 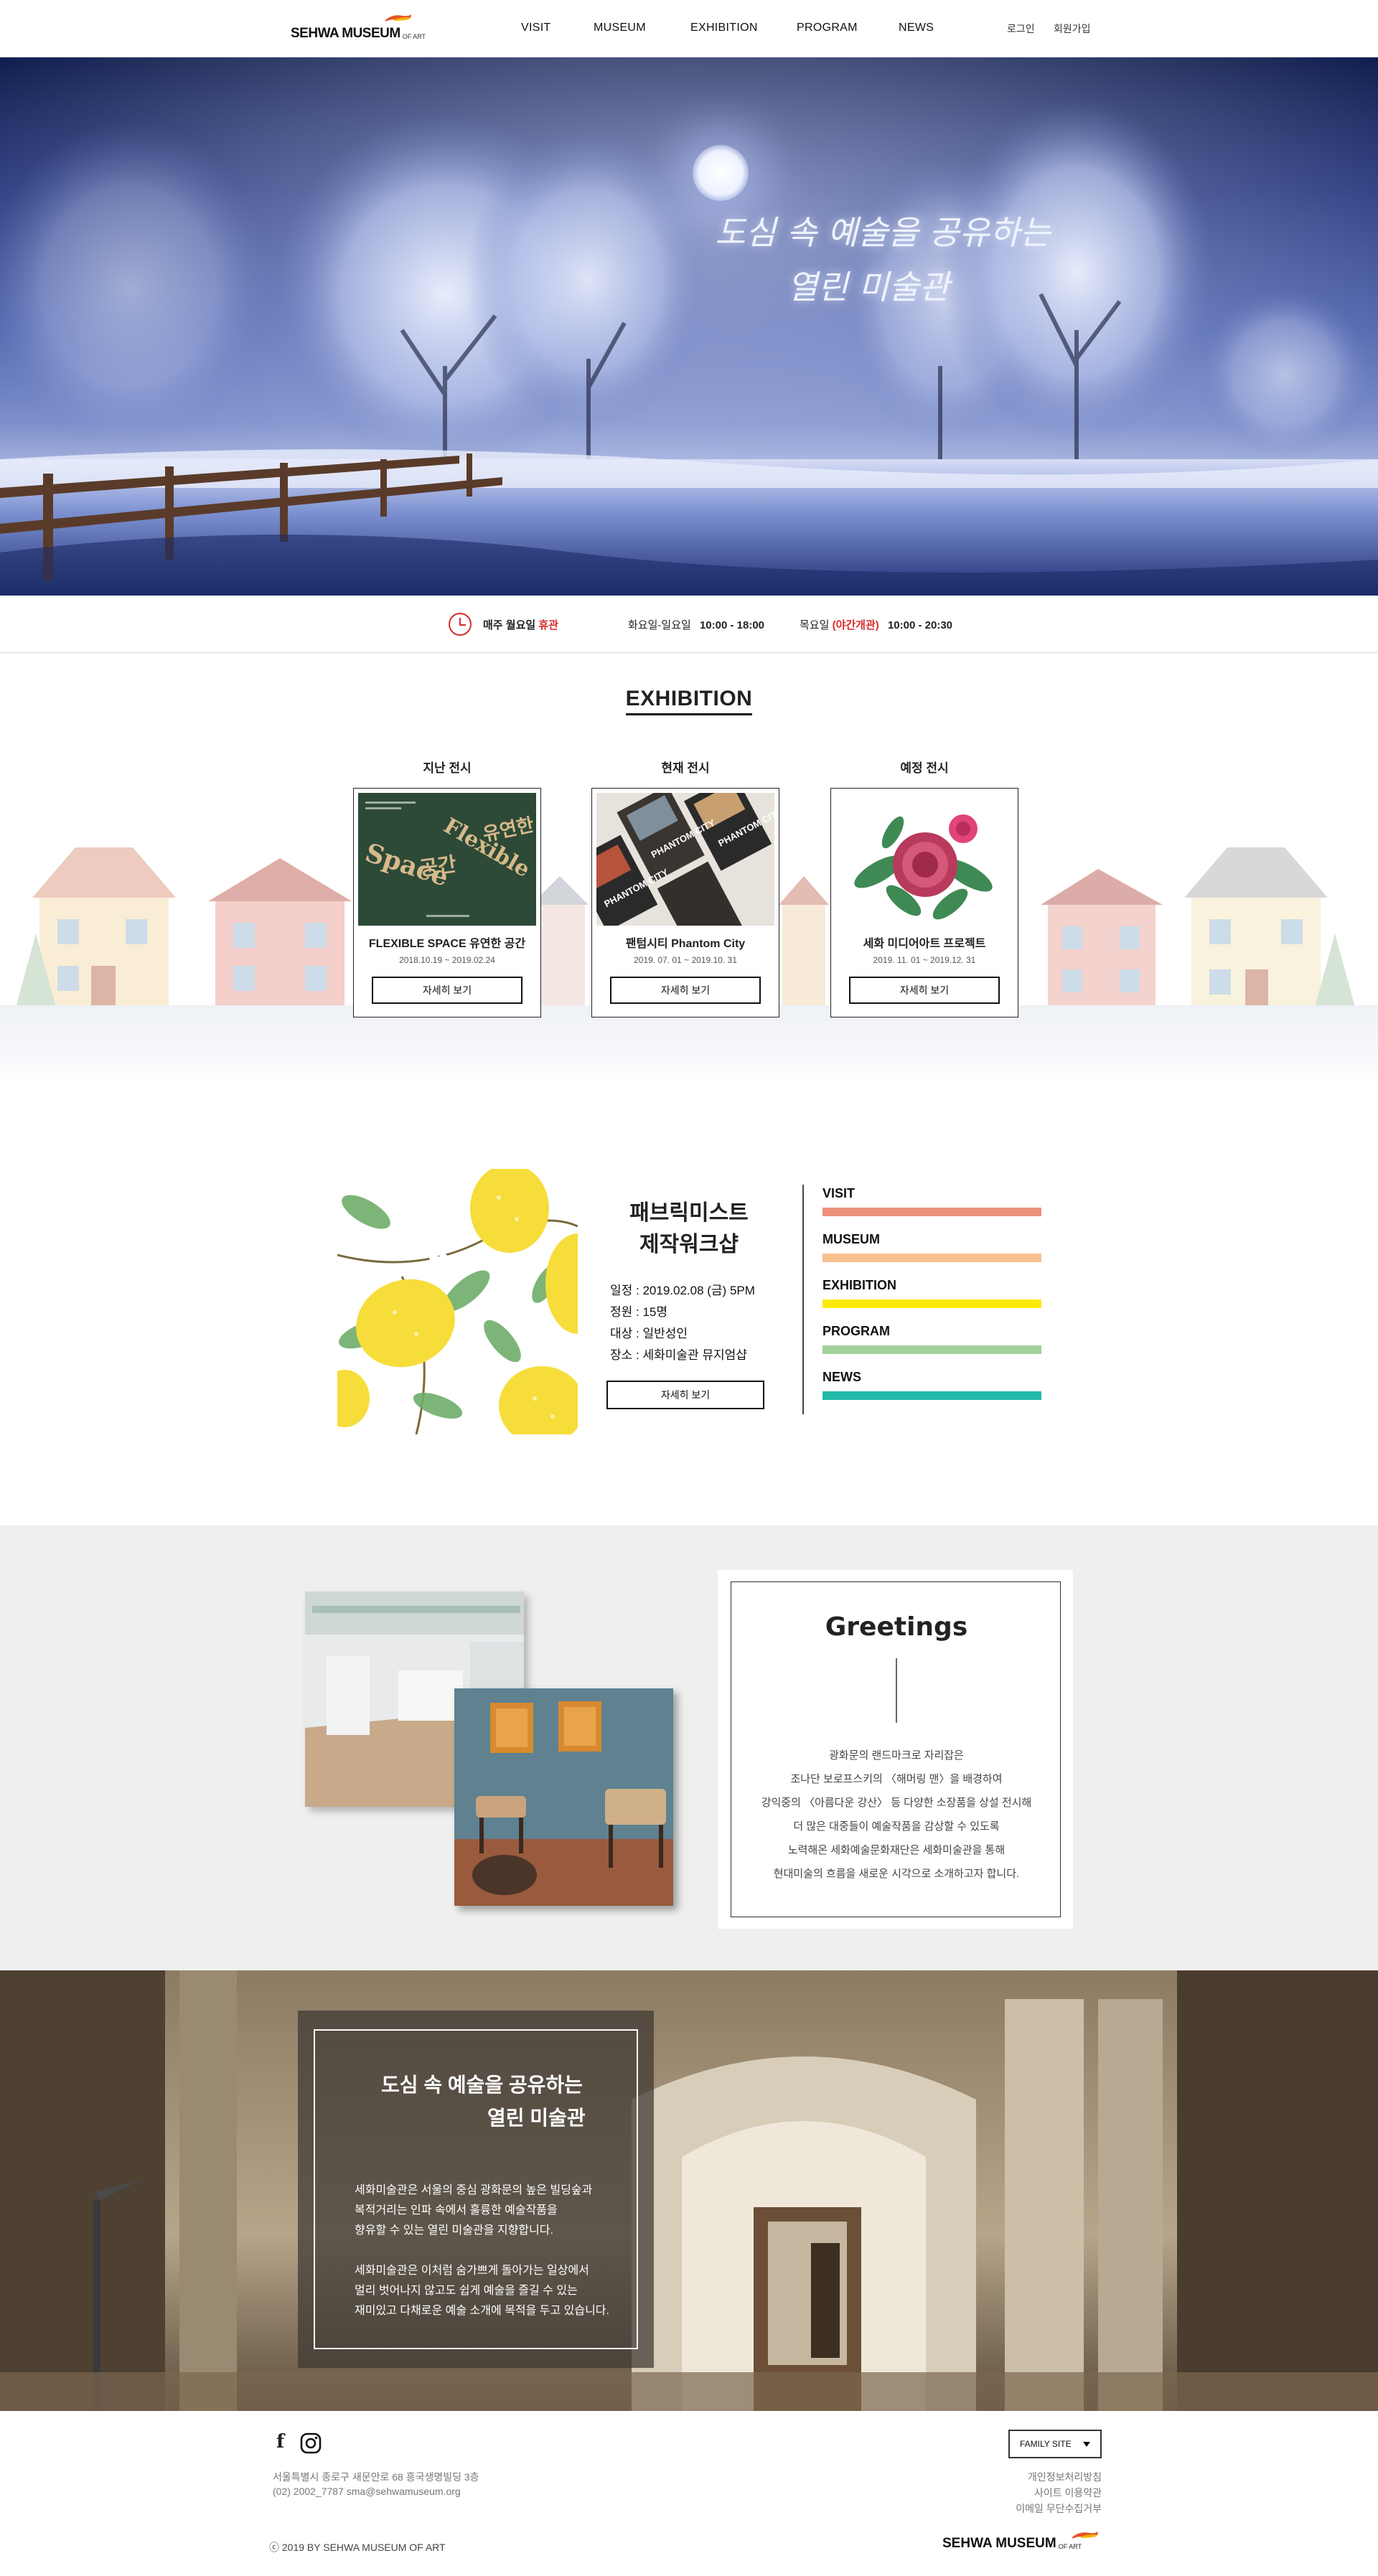 What do you see at coordinates (896, 1755) in the screenshot?
I see `greetings-line: 광화문의 랜드마크로 자리잡은` at bounding box center [896, 1755].